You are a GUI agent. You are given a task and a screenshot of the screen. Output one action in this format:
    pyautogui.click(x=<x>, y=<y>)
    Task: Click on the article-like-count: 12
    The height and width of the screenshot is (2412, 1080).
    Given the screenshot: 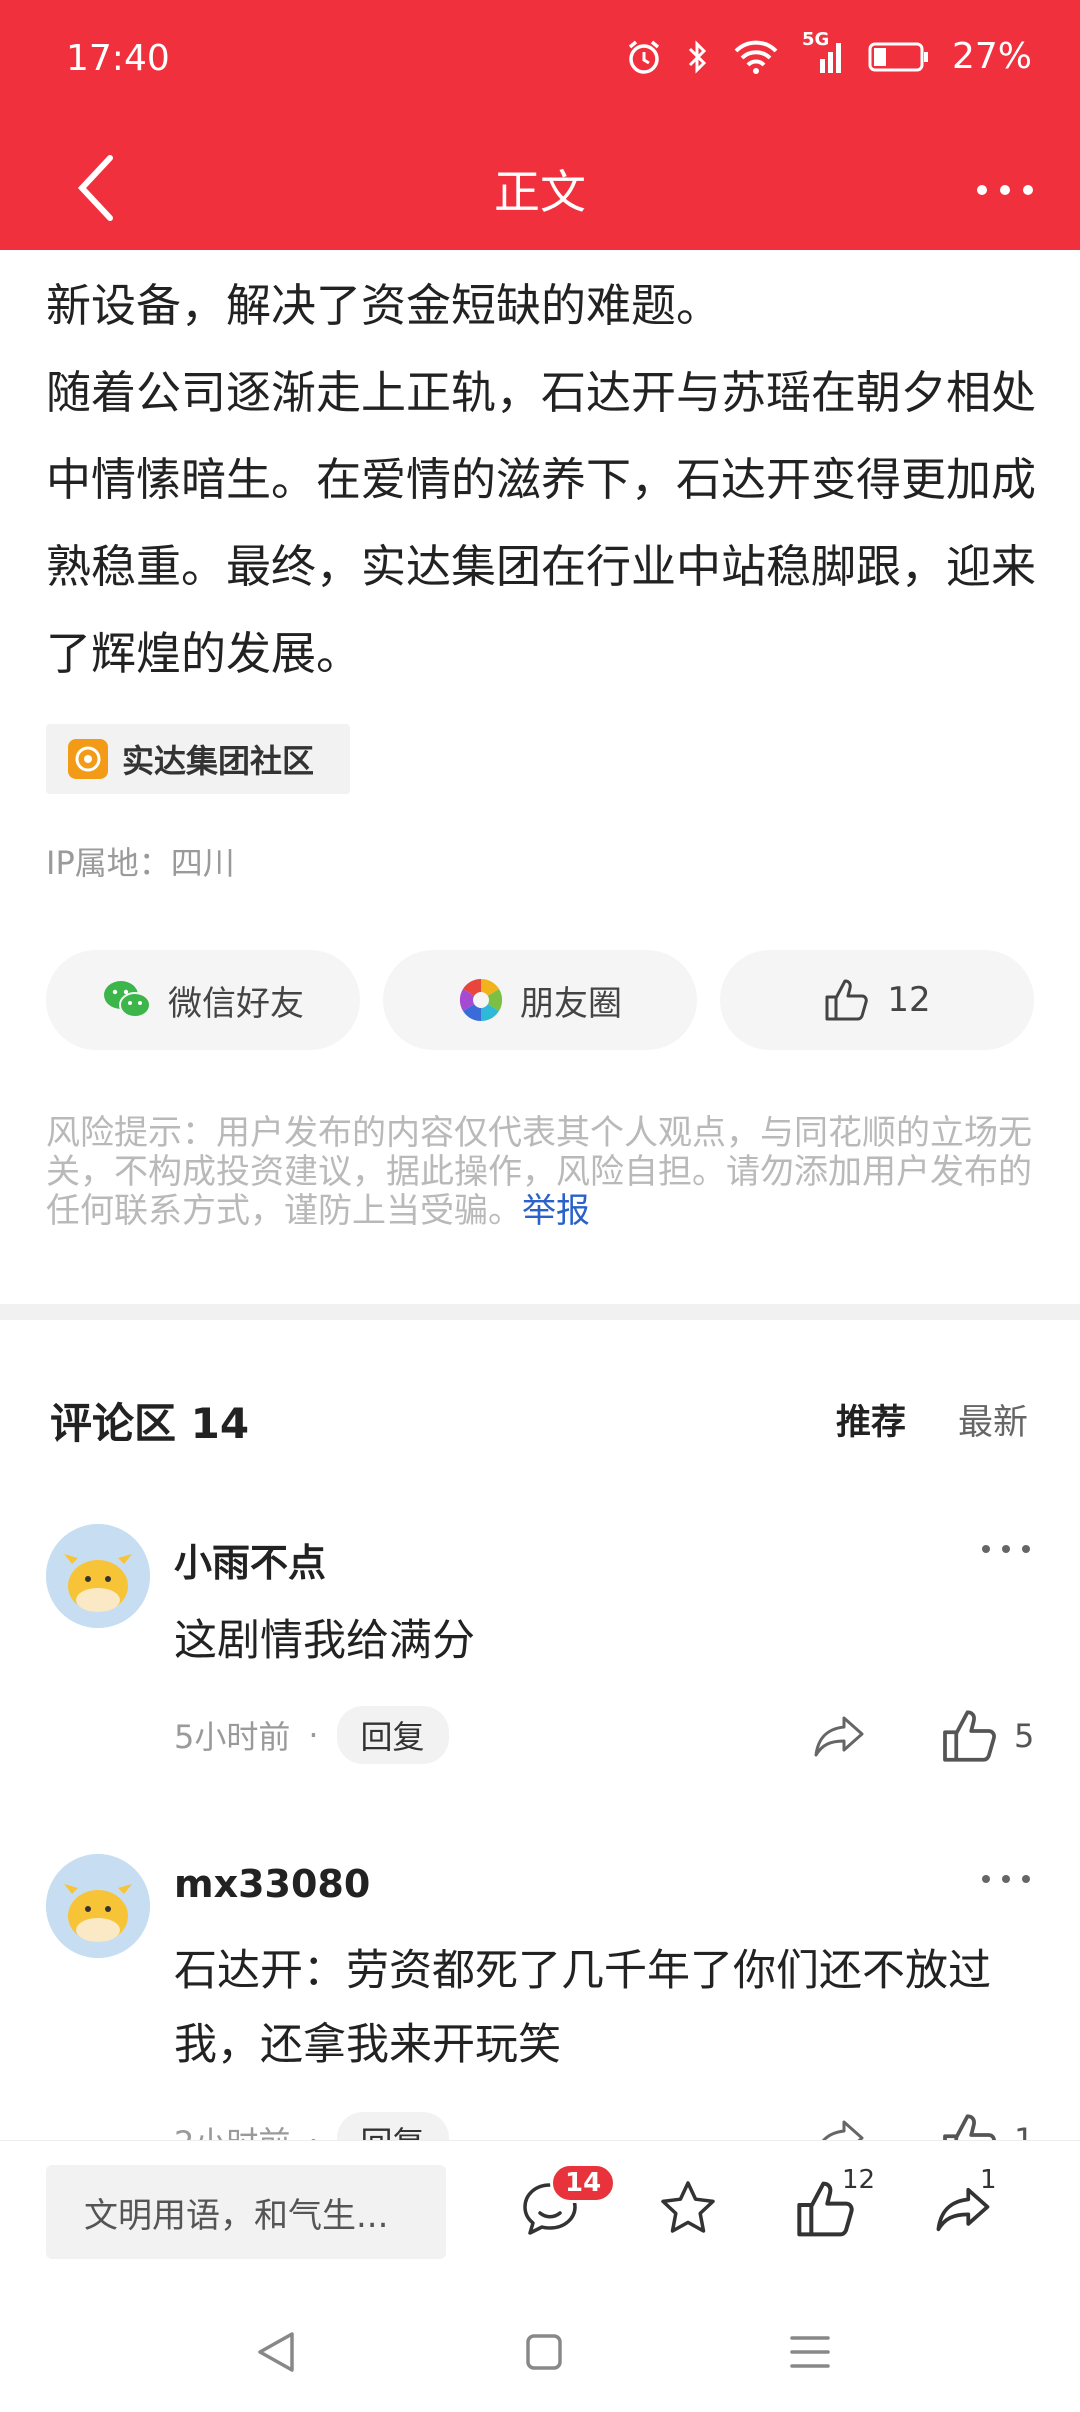 What is the action you would take?
    pyautogui.click(x=909, y=1000)
    